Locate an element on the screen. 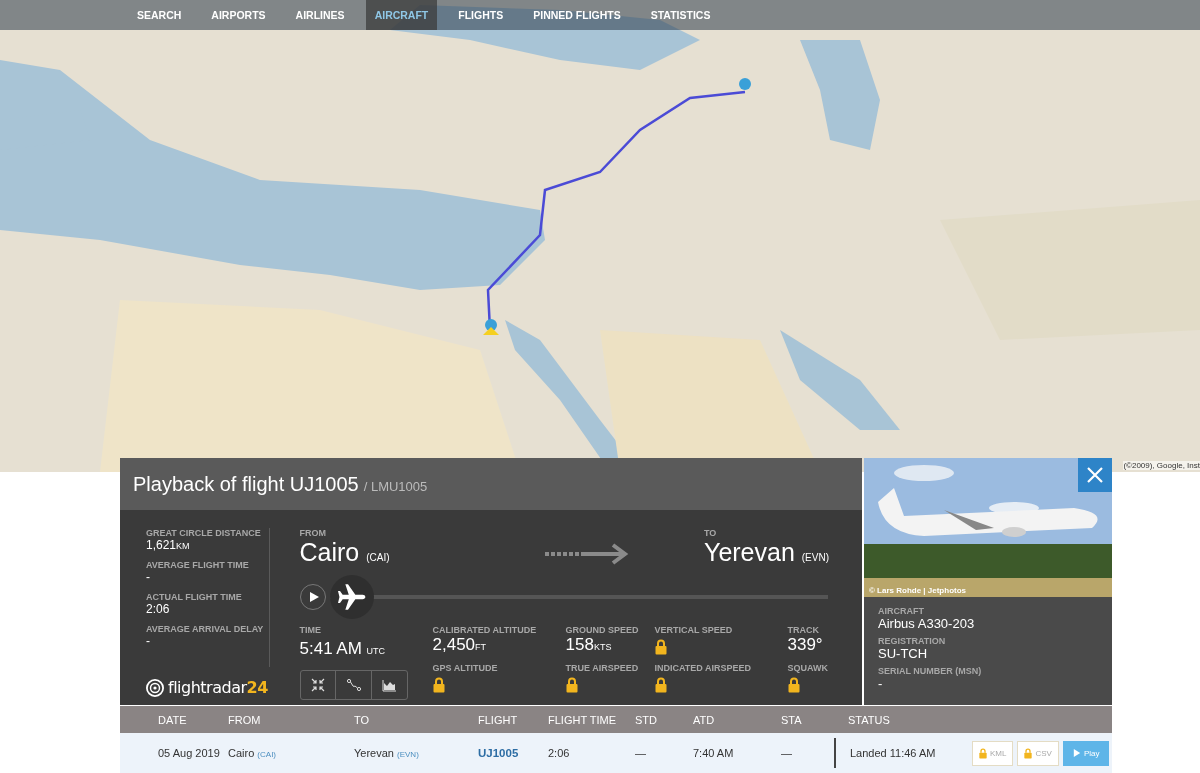  dashed-arrow-icon is located at coordinates (586, 553).